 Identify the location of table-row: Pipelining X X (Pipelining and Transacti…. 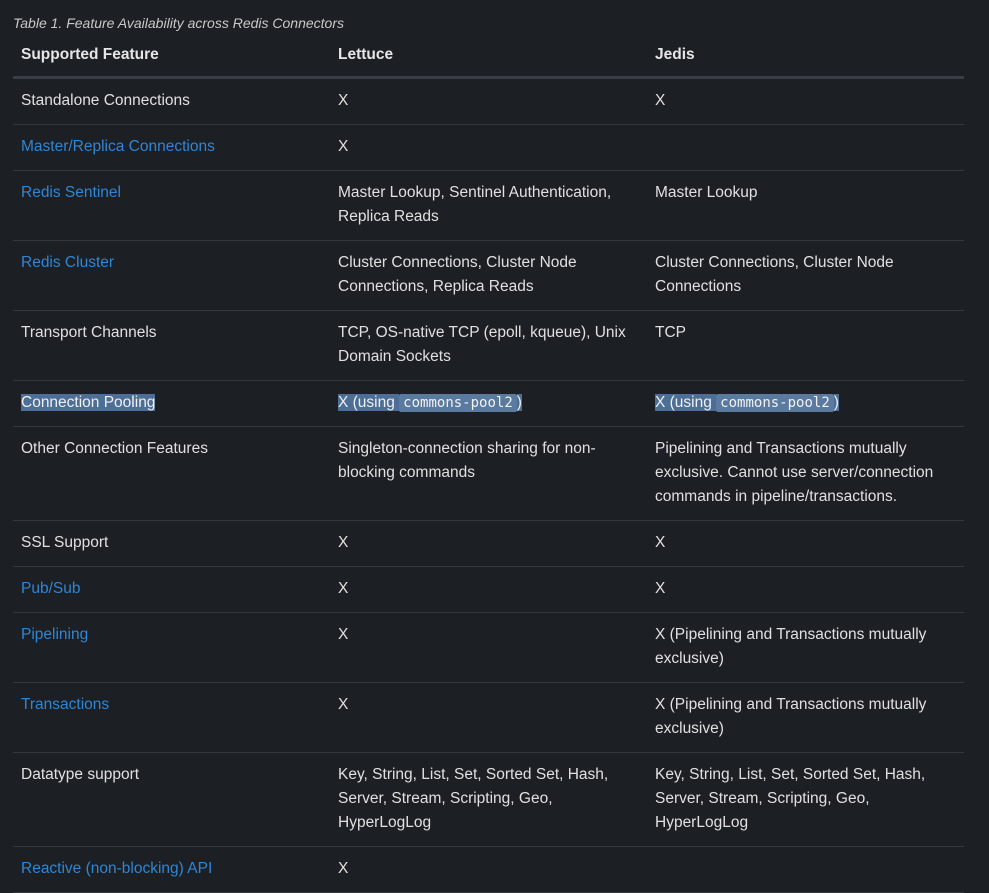
(488, 647).